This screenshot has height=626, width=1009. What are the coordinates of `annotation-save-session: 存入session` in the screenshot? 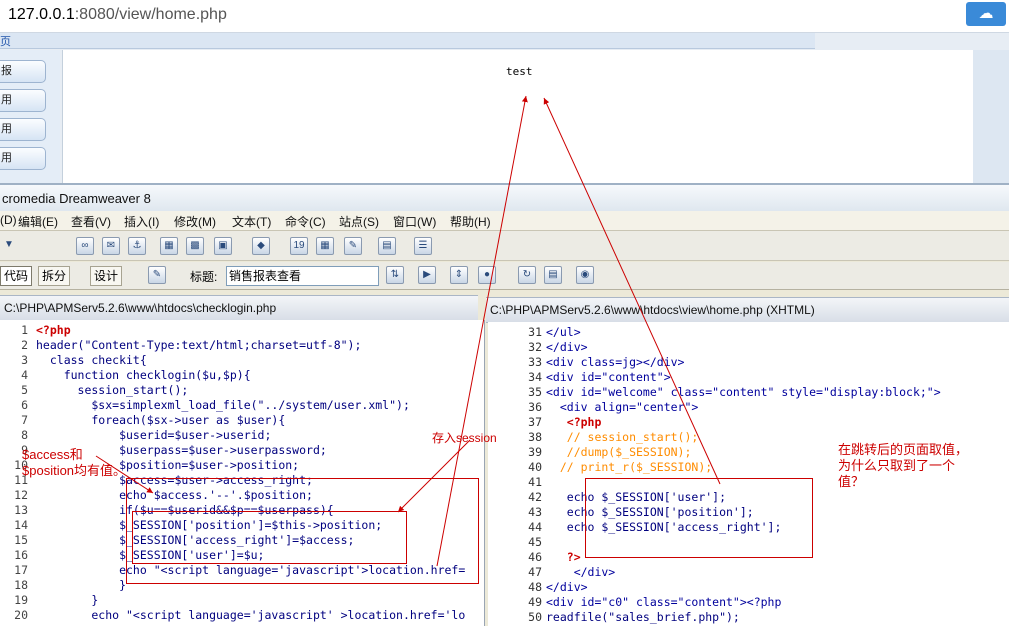 It's located at (464, 438).